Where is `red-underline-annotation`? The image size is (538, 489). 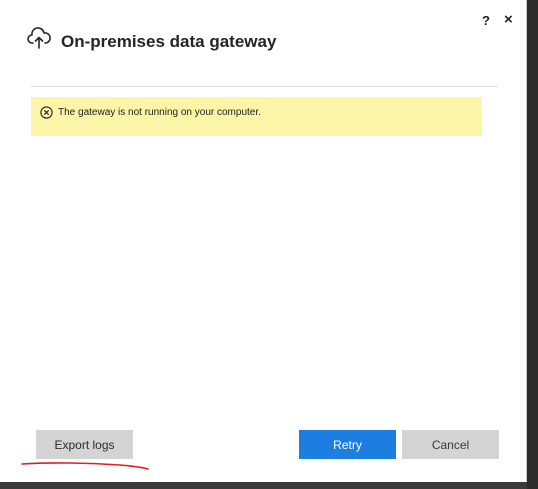
red-underline-annotation is located at coordinates (85, 466).